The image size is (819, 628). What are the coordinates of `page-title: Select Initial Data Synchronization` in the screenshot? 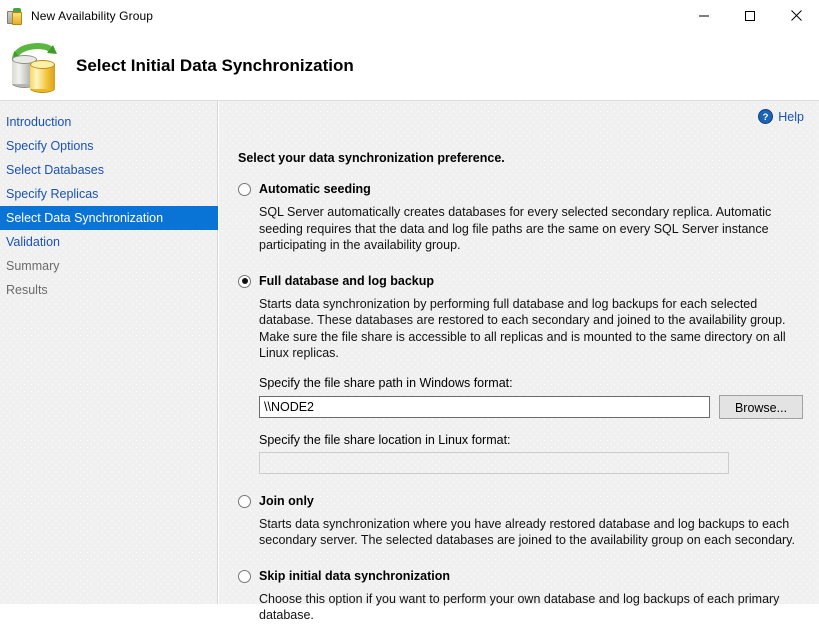 It's located at (215, 65).